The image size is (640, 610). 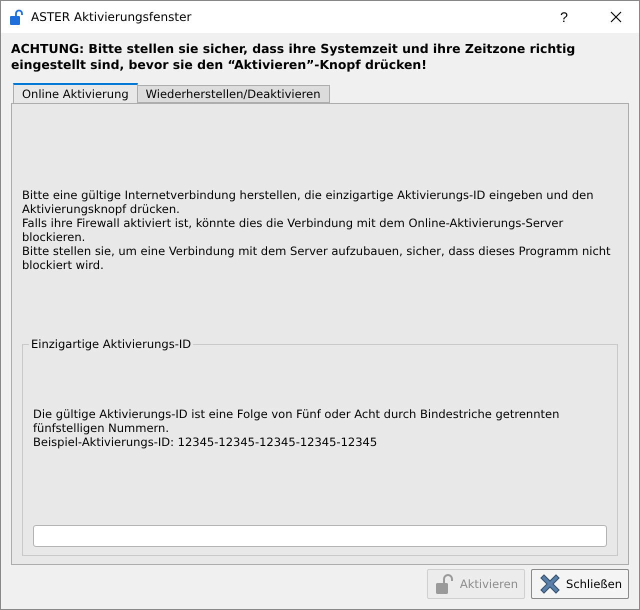 What do you see at coordinates (296, 421) in the screenshot?
I see `hint-text: Die gültige Aktivierungs-ID ist eine Folge von Fünf oder Acht durch Bindestriche getrennten fünfstelligen Nummern.` at bounding box center [296, 421].